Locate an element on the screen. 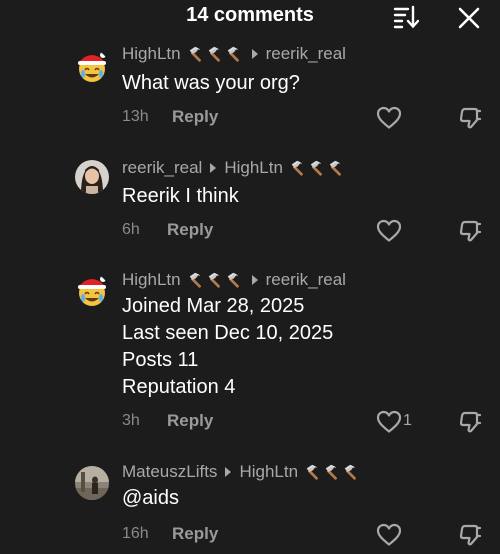 Image resolution: width=500 pixels, height=554 pixels. comment-line: What was your org? is located at coordinates (211, 83).